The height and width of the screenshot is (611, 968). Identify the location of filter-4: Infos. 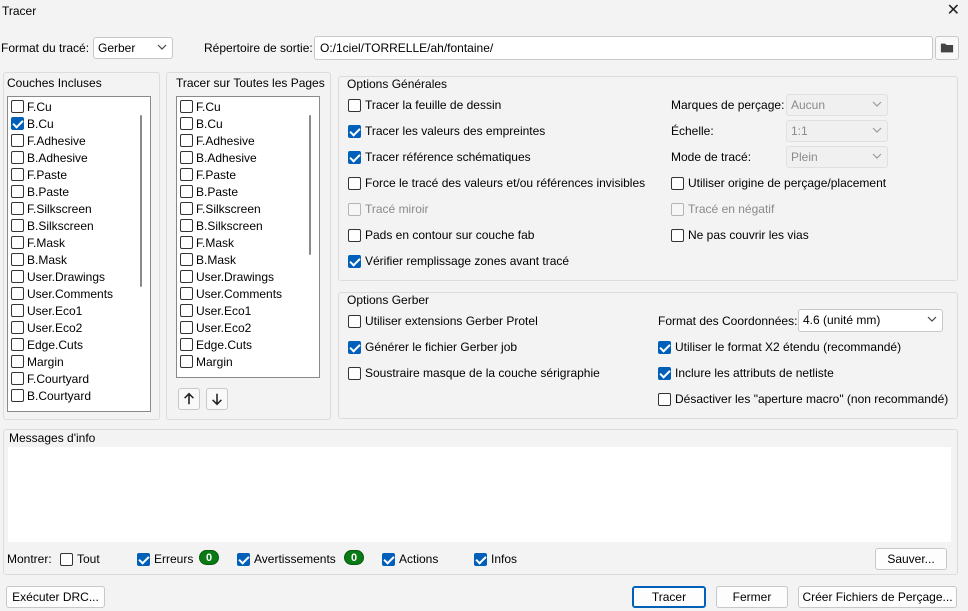
(495, 559).